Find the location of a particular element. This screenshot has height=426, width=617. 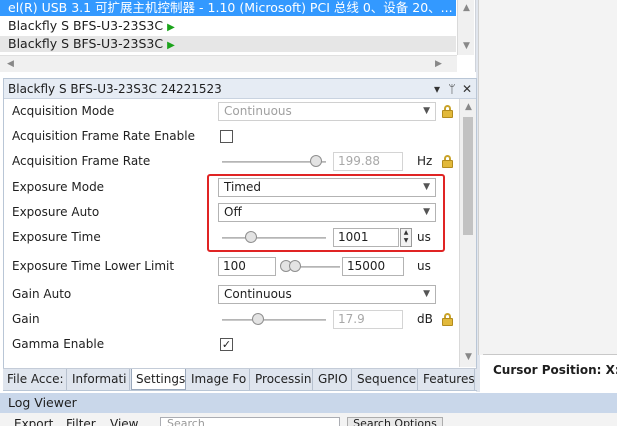

log-viewer-title: Log Viewer is located at coordinates (308, 403).